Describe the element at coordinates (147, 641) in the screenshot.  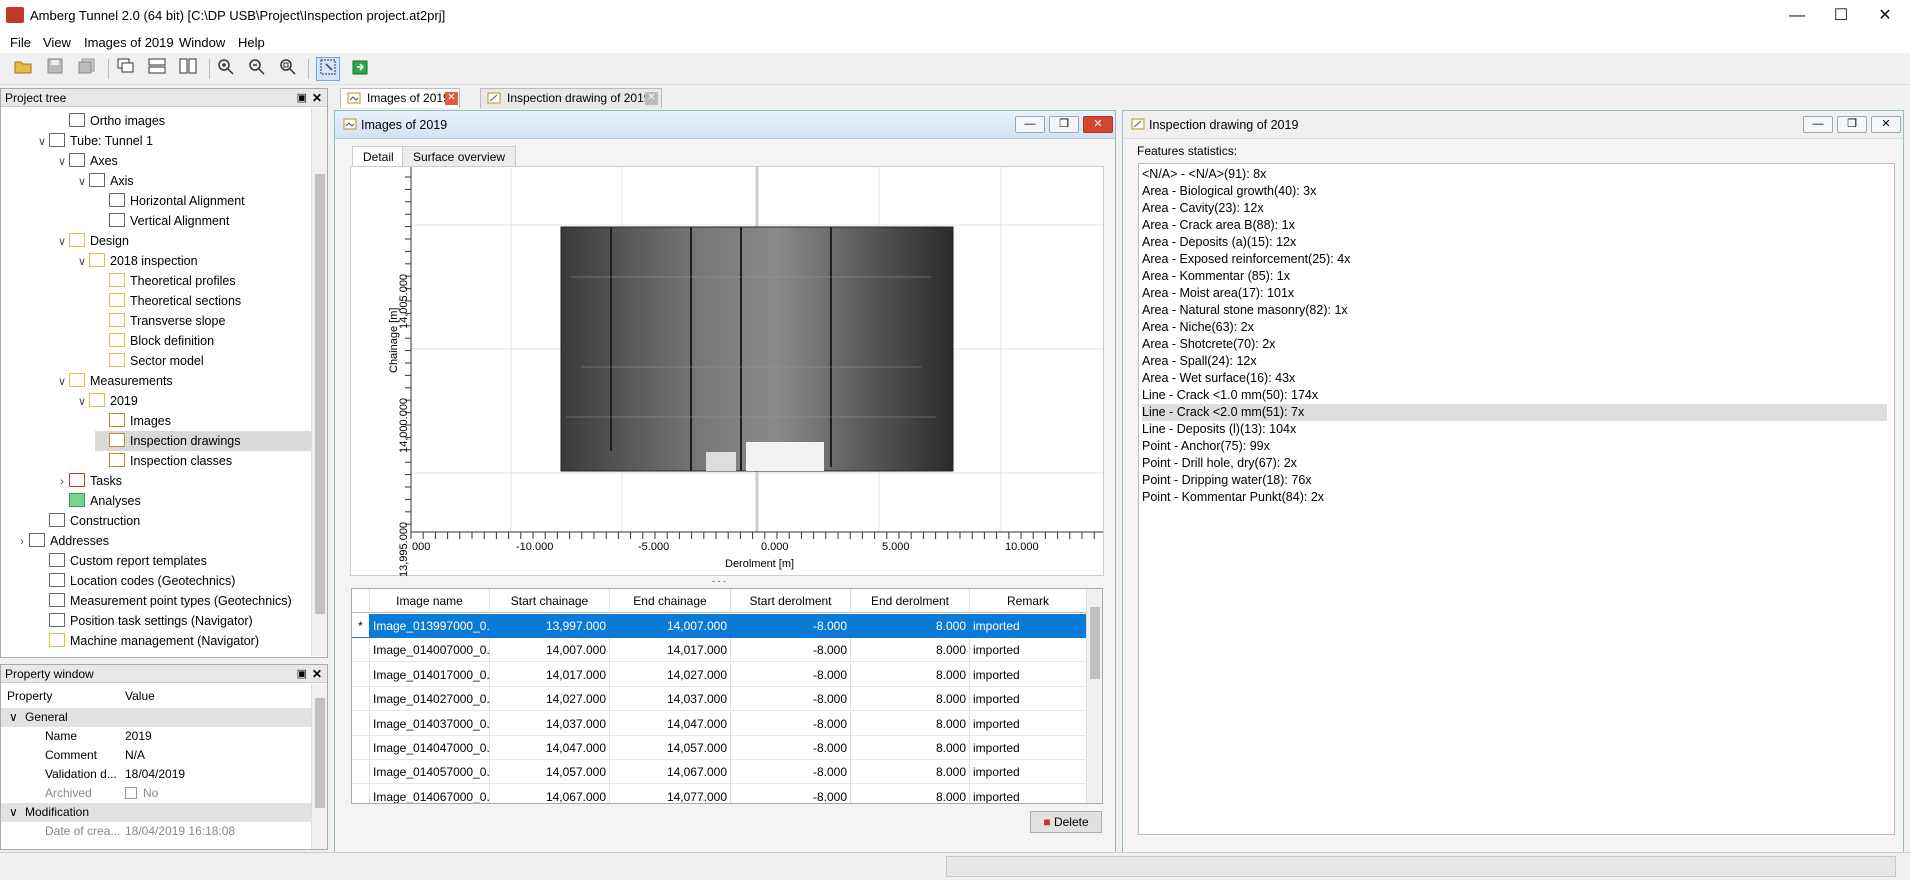
I see `tree-item: Machine management (Navigator)` at that location.